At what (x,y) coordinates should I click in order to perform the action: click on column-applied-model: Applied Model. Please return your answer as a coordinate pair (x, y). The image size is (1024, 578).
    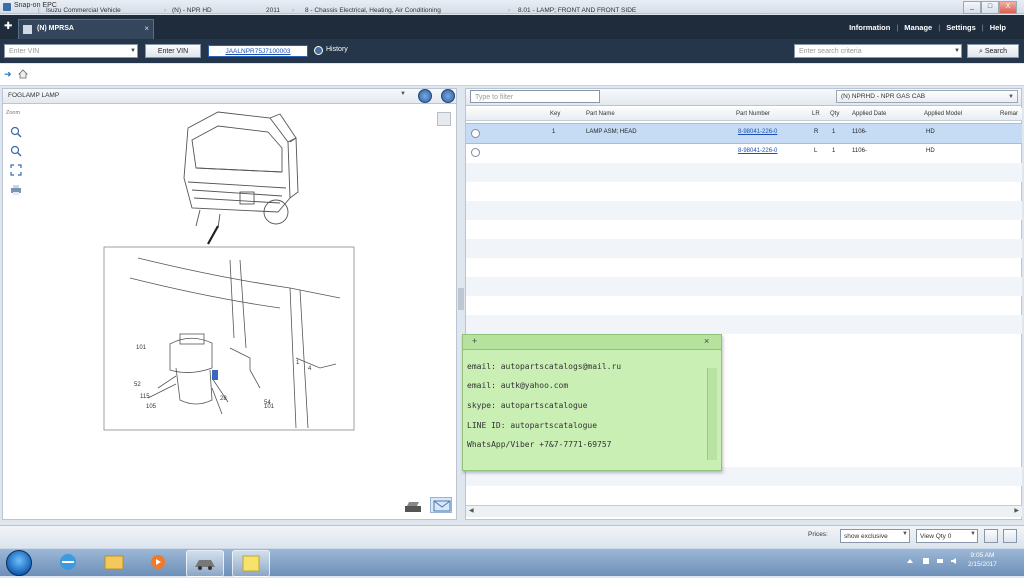
    Looking at the image, I should click on (943, 114).